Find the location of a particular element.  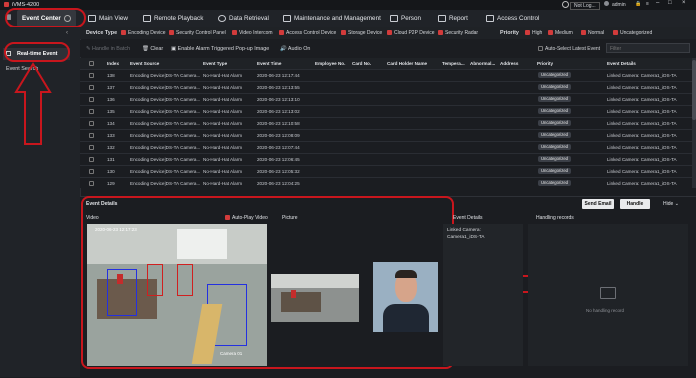

tab-main-view: Main View is located at coordinates (108, 18).